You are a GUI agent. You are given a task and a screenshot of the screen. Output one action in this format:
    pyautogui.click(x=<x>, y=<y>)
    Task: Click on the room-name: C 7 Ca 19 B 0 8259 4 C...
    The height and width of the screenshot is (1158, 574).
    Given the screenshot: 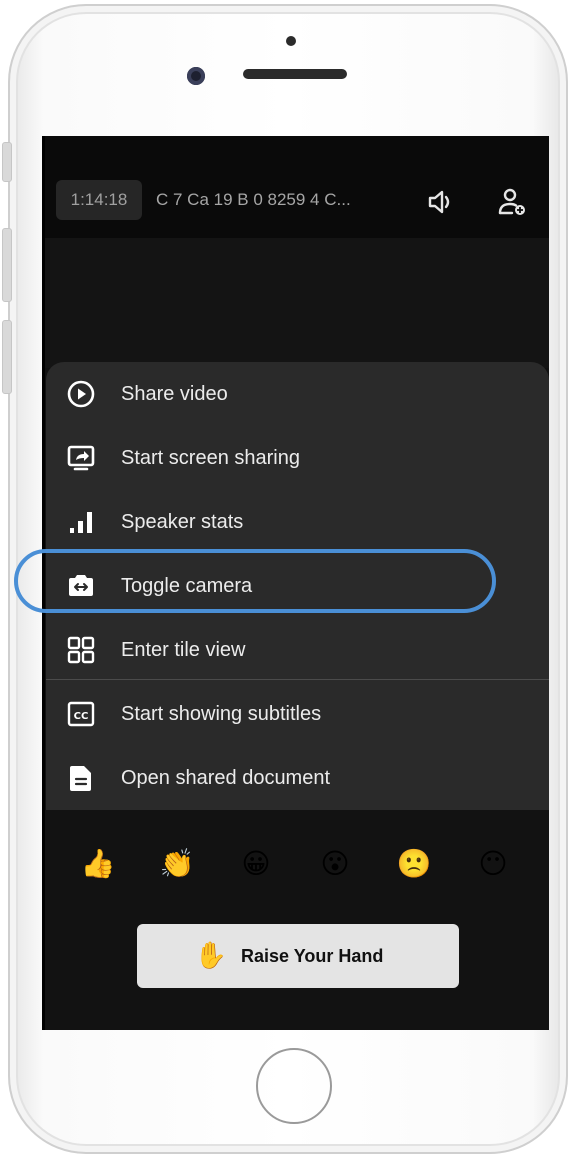 What is the action you would take?
    pyautogui.click(x=253, y=199)
    